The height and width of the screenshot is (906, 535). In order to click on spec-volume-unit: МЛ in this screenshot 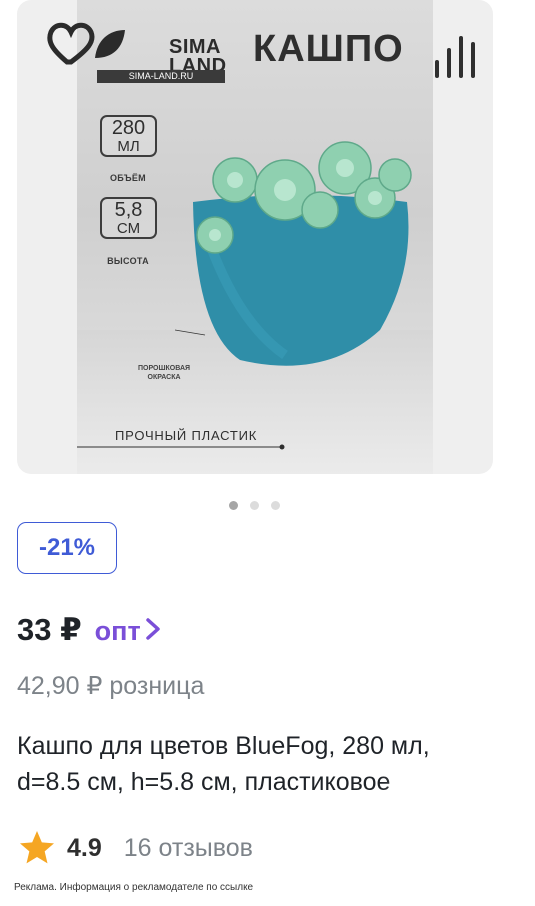, I will do `click(128, 146)`.